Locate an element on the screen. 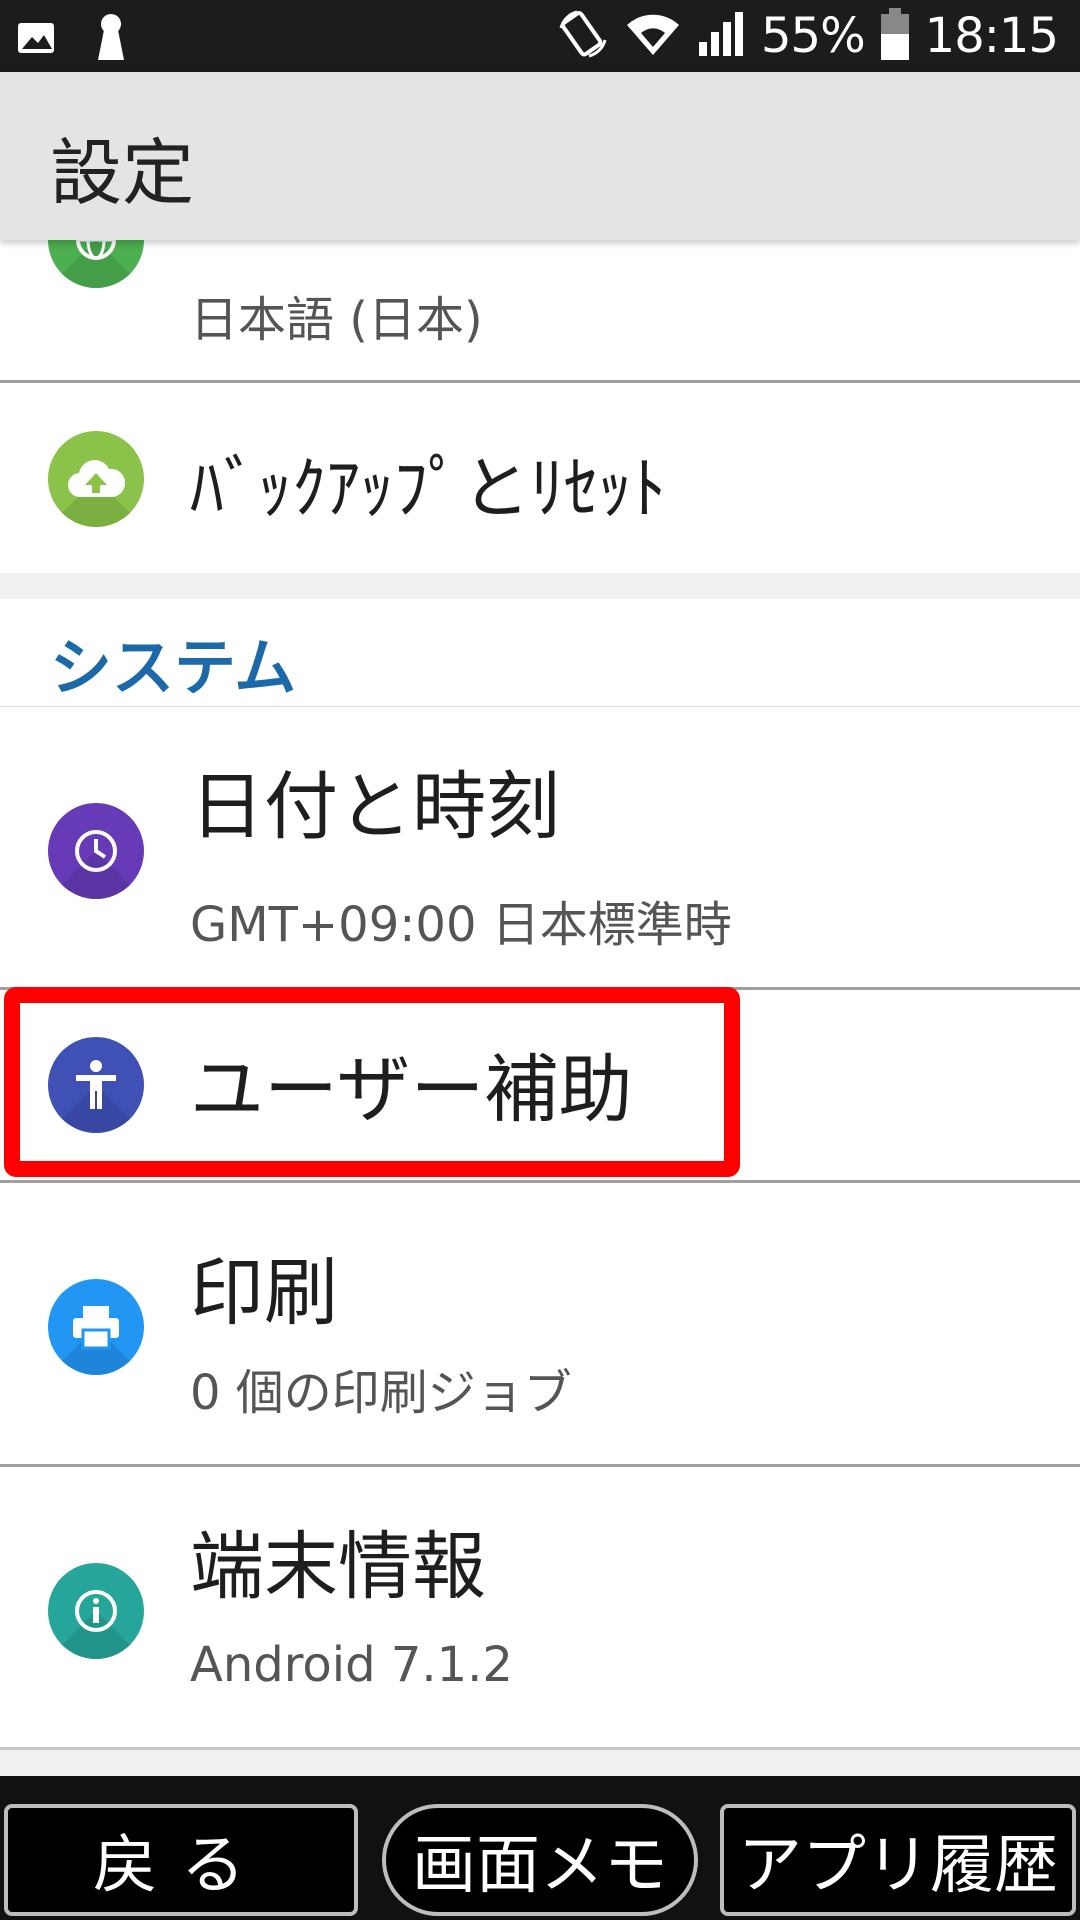 This screenshot has height=1920, width=1080. settings-item-accessibility: ユーザー補助 is located at coordinates (540, 1085).